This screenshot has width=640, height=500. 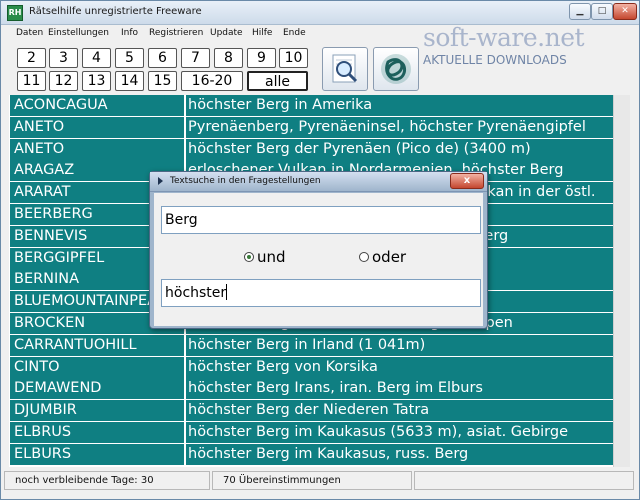 What do you see at coordinates (399, 411) in the screenshot?
I see `row-definition: höchster Berg der Niederen Tatra` at bounding box center [399, 411].